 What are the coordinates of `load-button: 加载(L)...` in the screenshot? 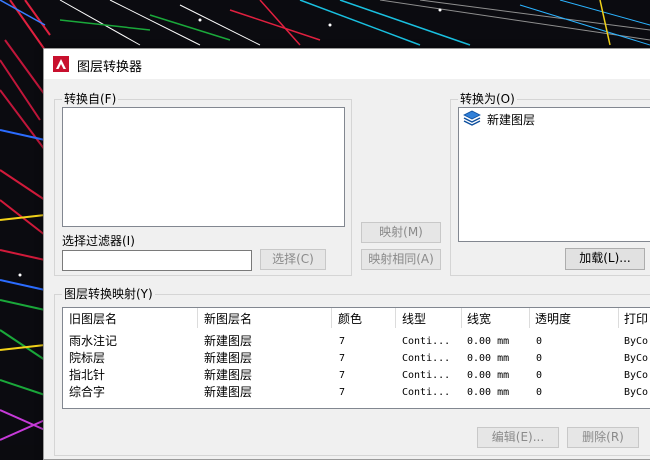 It's located at (605, 259).